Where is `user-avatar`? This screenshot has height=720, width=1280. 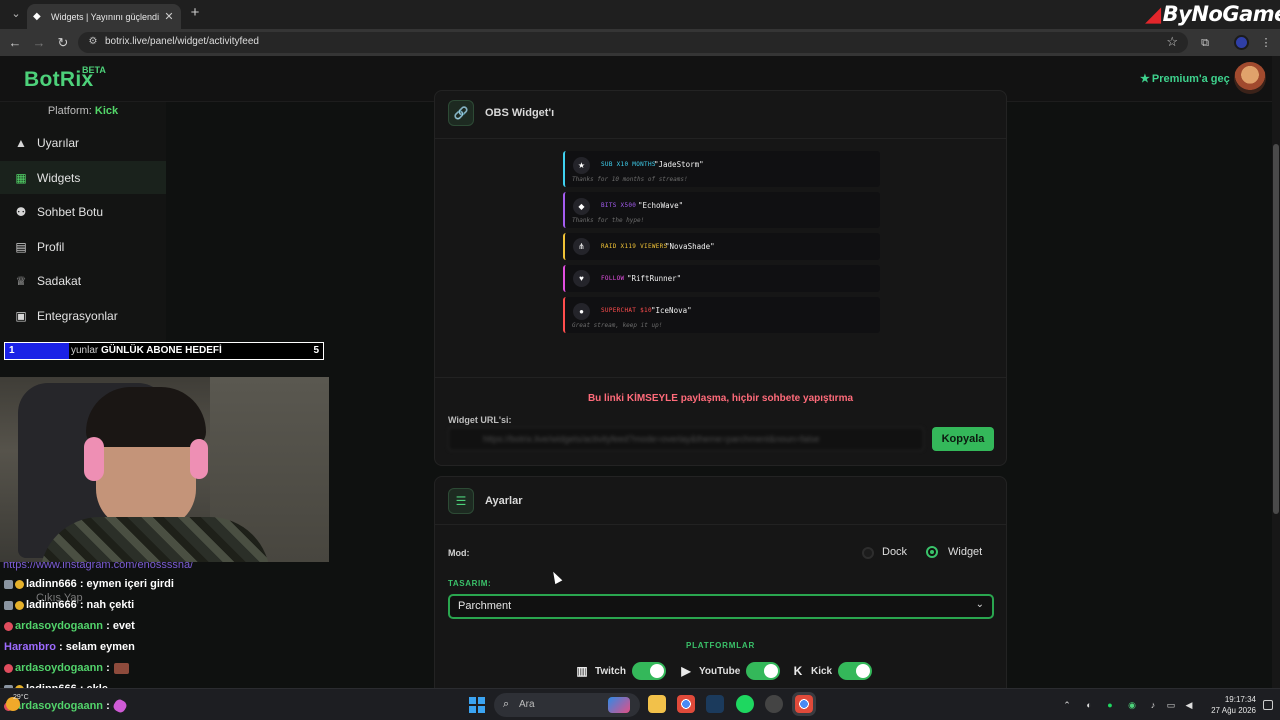
user-avatar is located at coordinates (1250, 78).